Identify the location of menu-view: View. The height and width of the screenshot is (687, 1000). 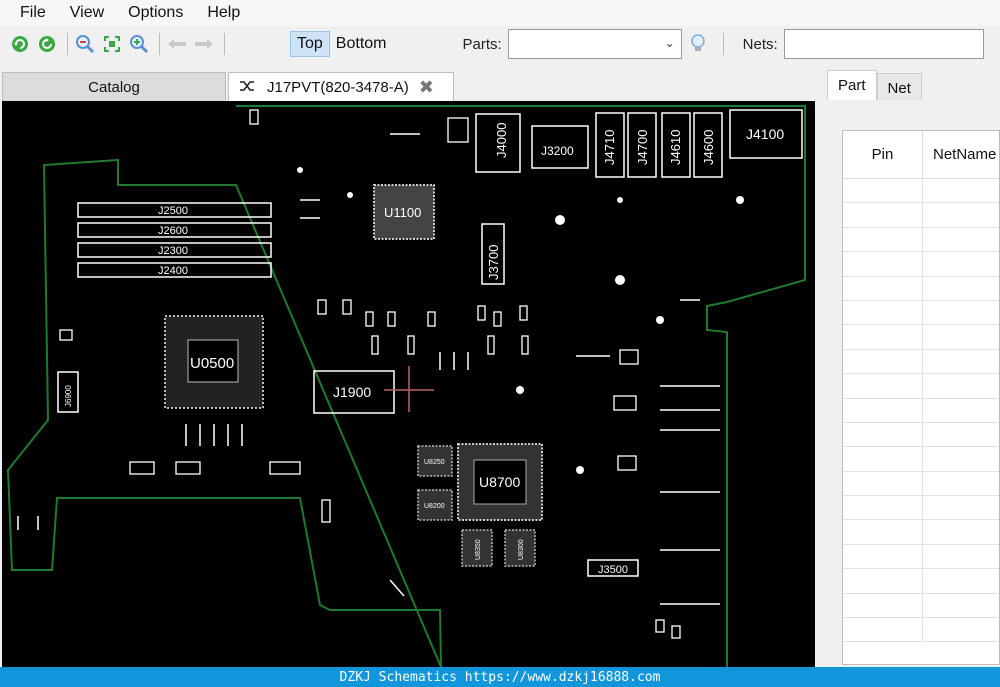
(87, 13).